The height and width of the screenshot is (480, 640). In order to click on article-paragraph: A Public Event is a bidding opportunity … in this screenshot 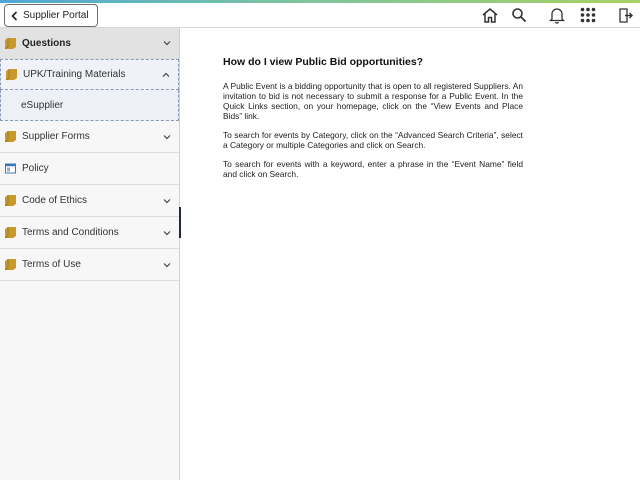, I will do `click(373, 101)`.